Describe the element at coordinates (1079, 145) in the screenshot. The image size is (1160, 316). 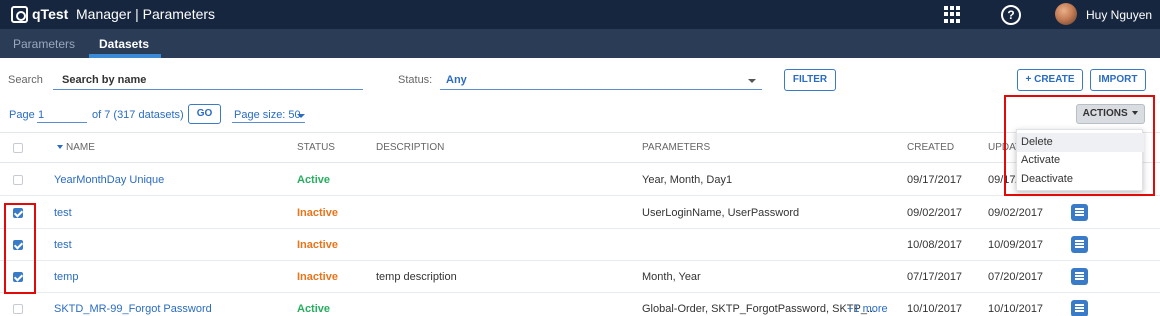
I see `highlight-actions-box` at that location.